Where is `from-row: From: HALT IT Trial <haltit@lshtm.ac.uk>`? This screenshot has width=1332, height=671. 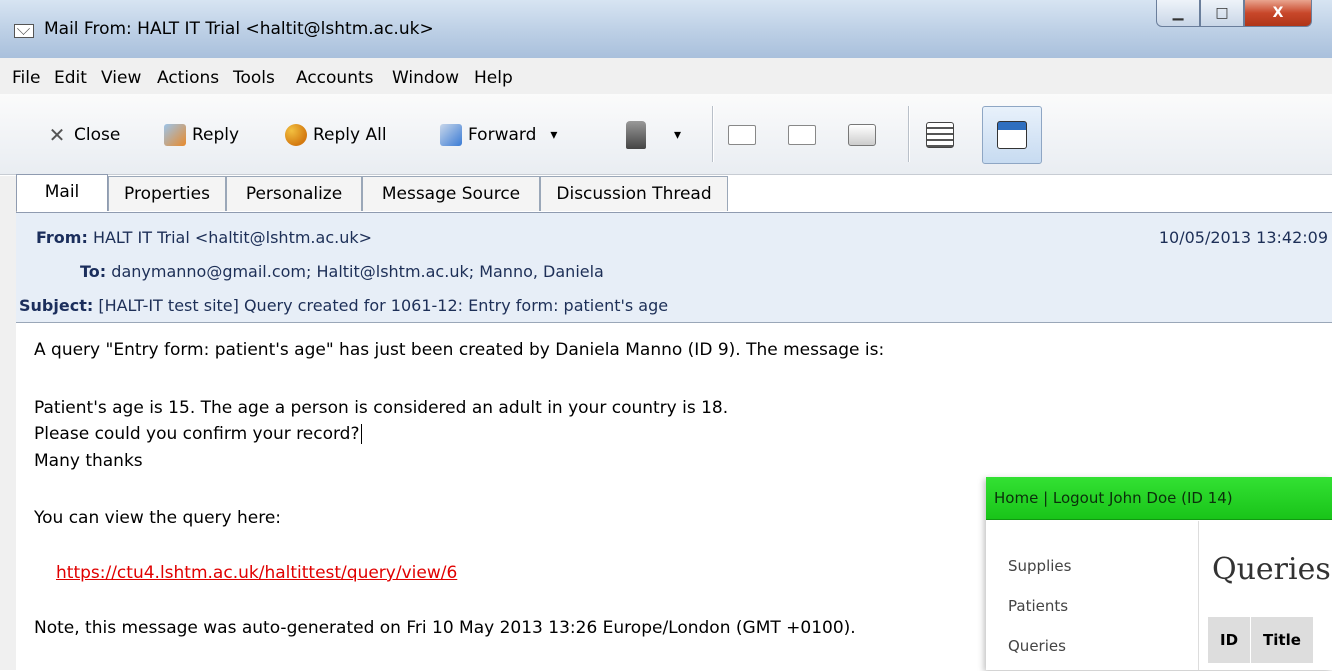
from-row: From: HALT IT Trial <haltit@lshtm.ac.uk> is located at coordinates (204, 237).